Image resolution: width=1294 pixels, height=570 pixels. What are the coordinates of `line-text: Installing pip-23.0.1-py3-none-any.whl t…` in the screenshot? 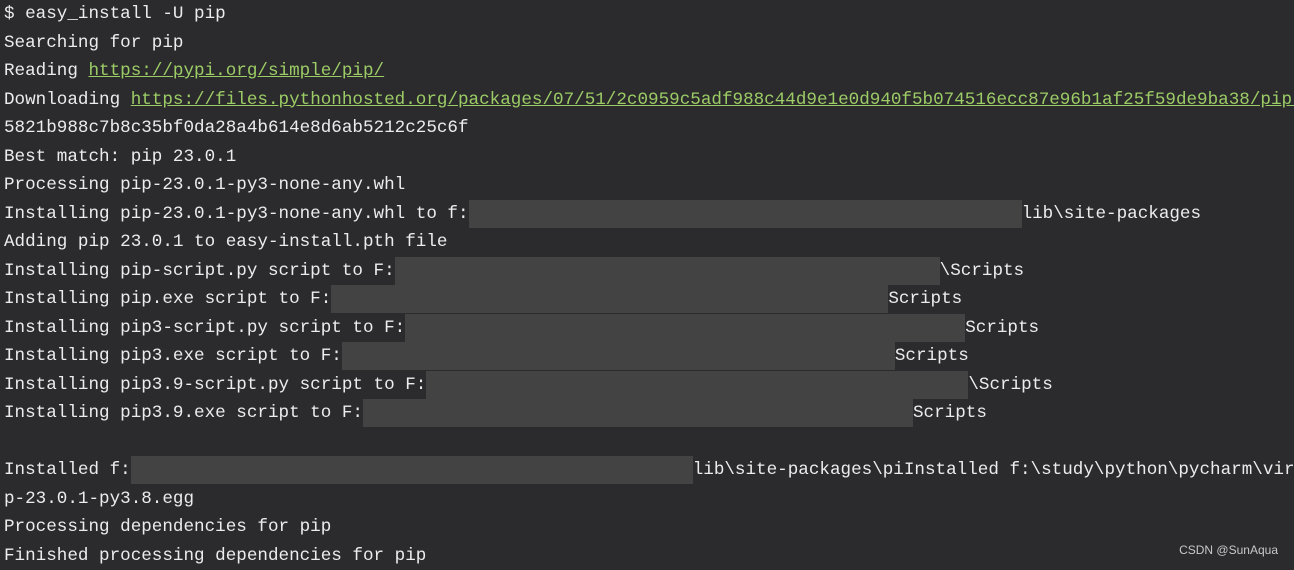 It's located at (236, 214).